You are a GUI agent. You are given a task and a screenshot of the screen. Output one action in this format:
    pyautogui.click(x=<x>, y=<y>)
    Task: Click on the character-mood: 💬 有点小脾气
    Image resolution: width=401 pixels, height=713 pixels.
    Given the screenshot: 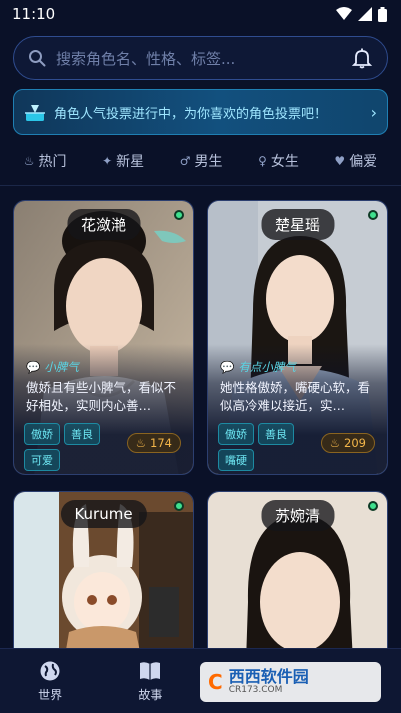 What is the action you would take?
    pyautogui.click(x=258, y=367)
    